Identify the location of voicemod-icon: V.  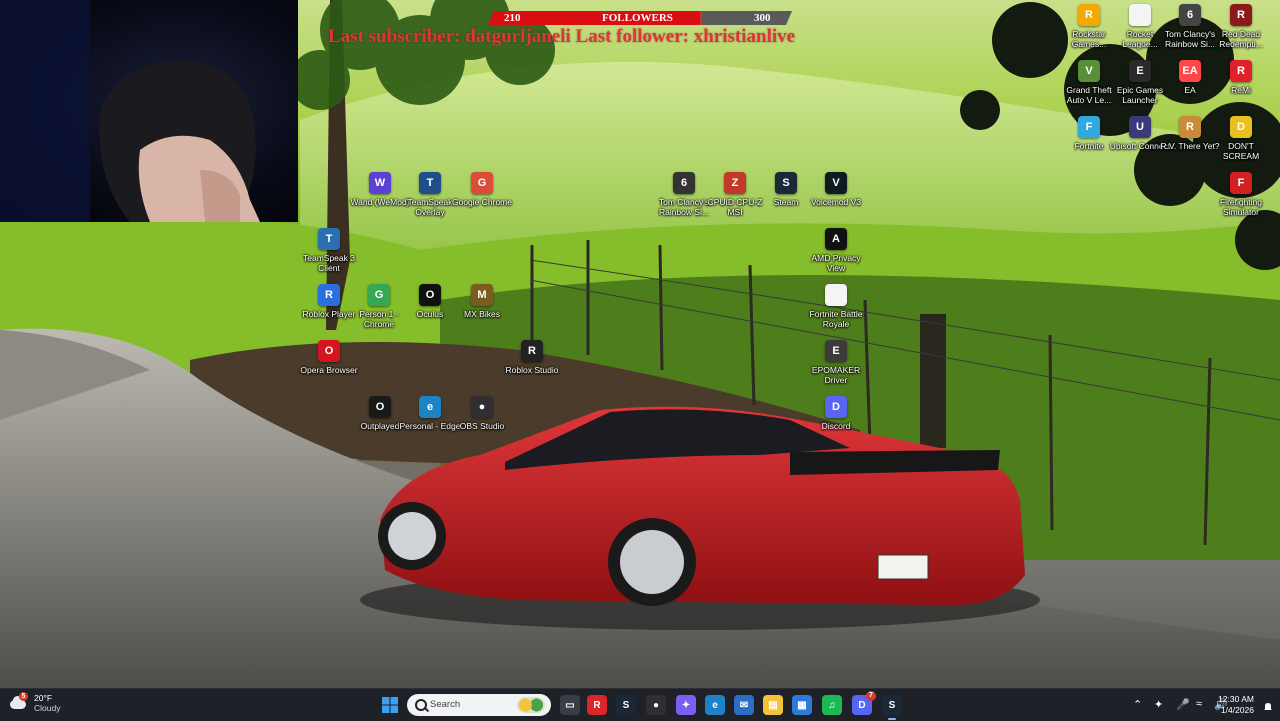
(836, 183).